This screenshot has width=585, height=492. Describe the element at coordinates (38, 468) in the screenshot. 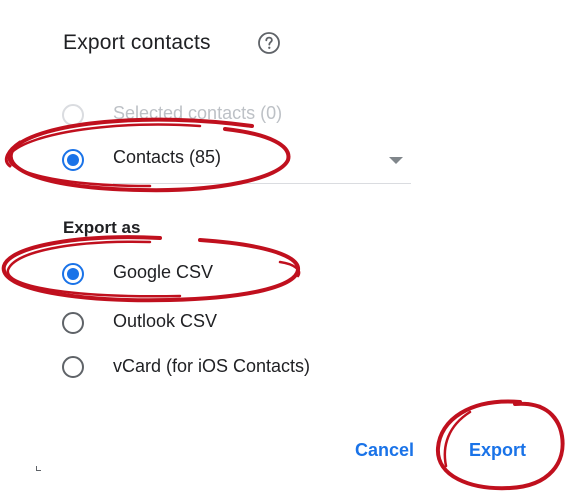

I see `corner-mark` at that location.